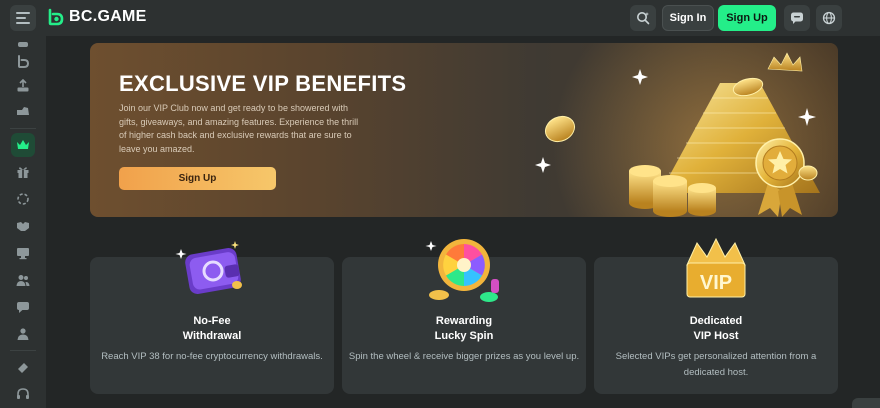 This screenshot has width=880, height=408. I want to click on sidebar-item-vip, so click(23, 145).